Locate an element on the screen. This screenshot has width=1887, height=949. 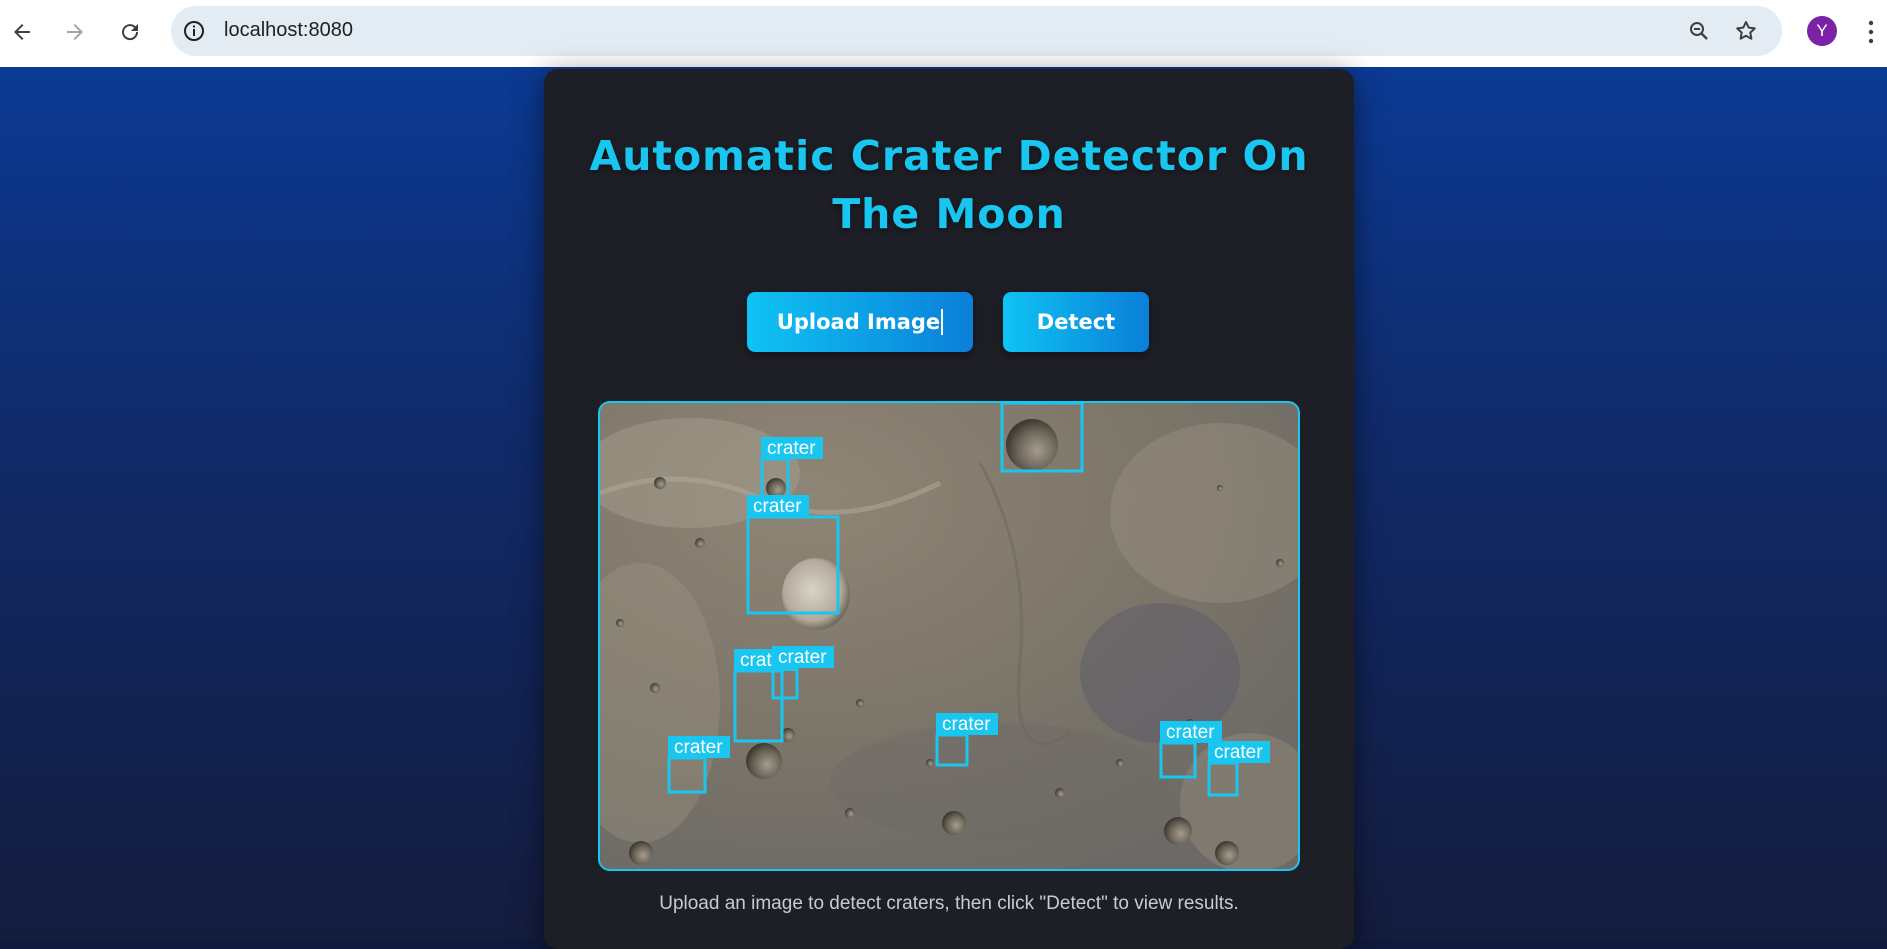
browser-toolbar: localhost:8080 Y is located at coordinates (943, 33).